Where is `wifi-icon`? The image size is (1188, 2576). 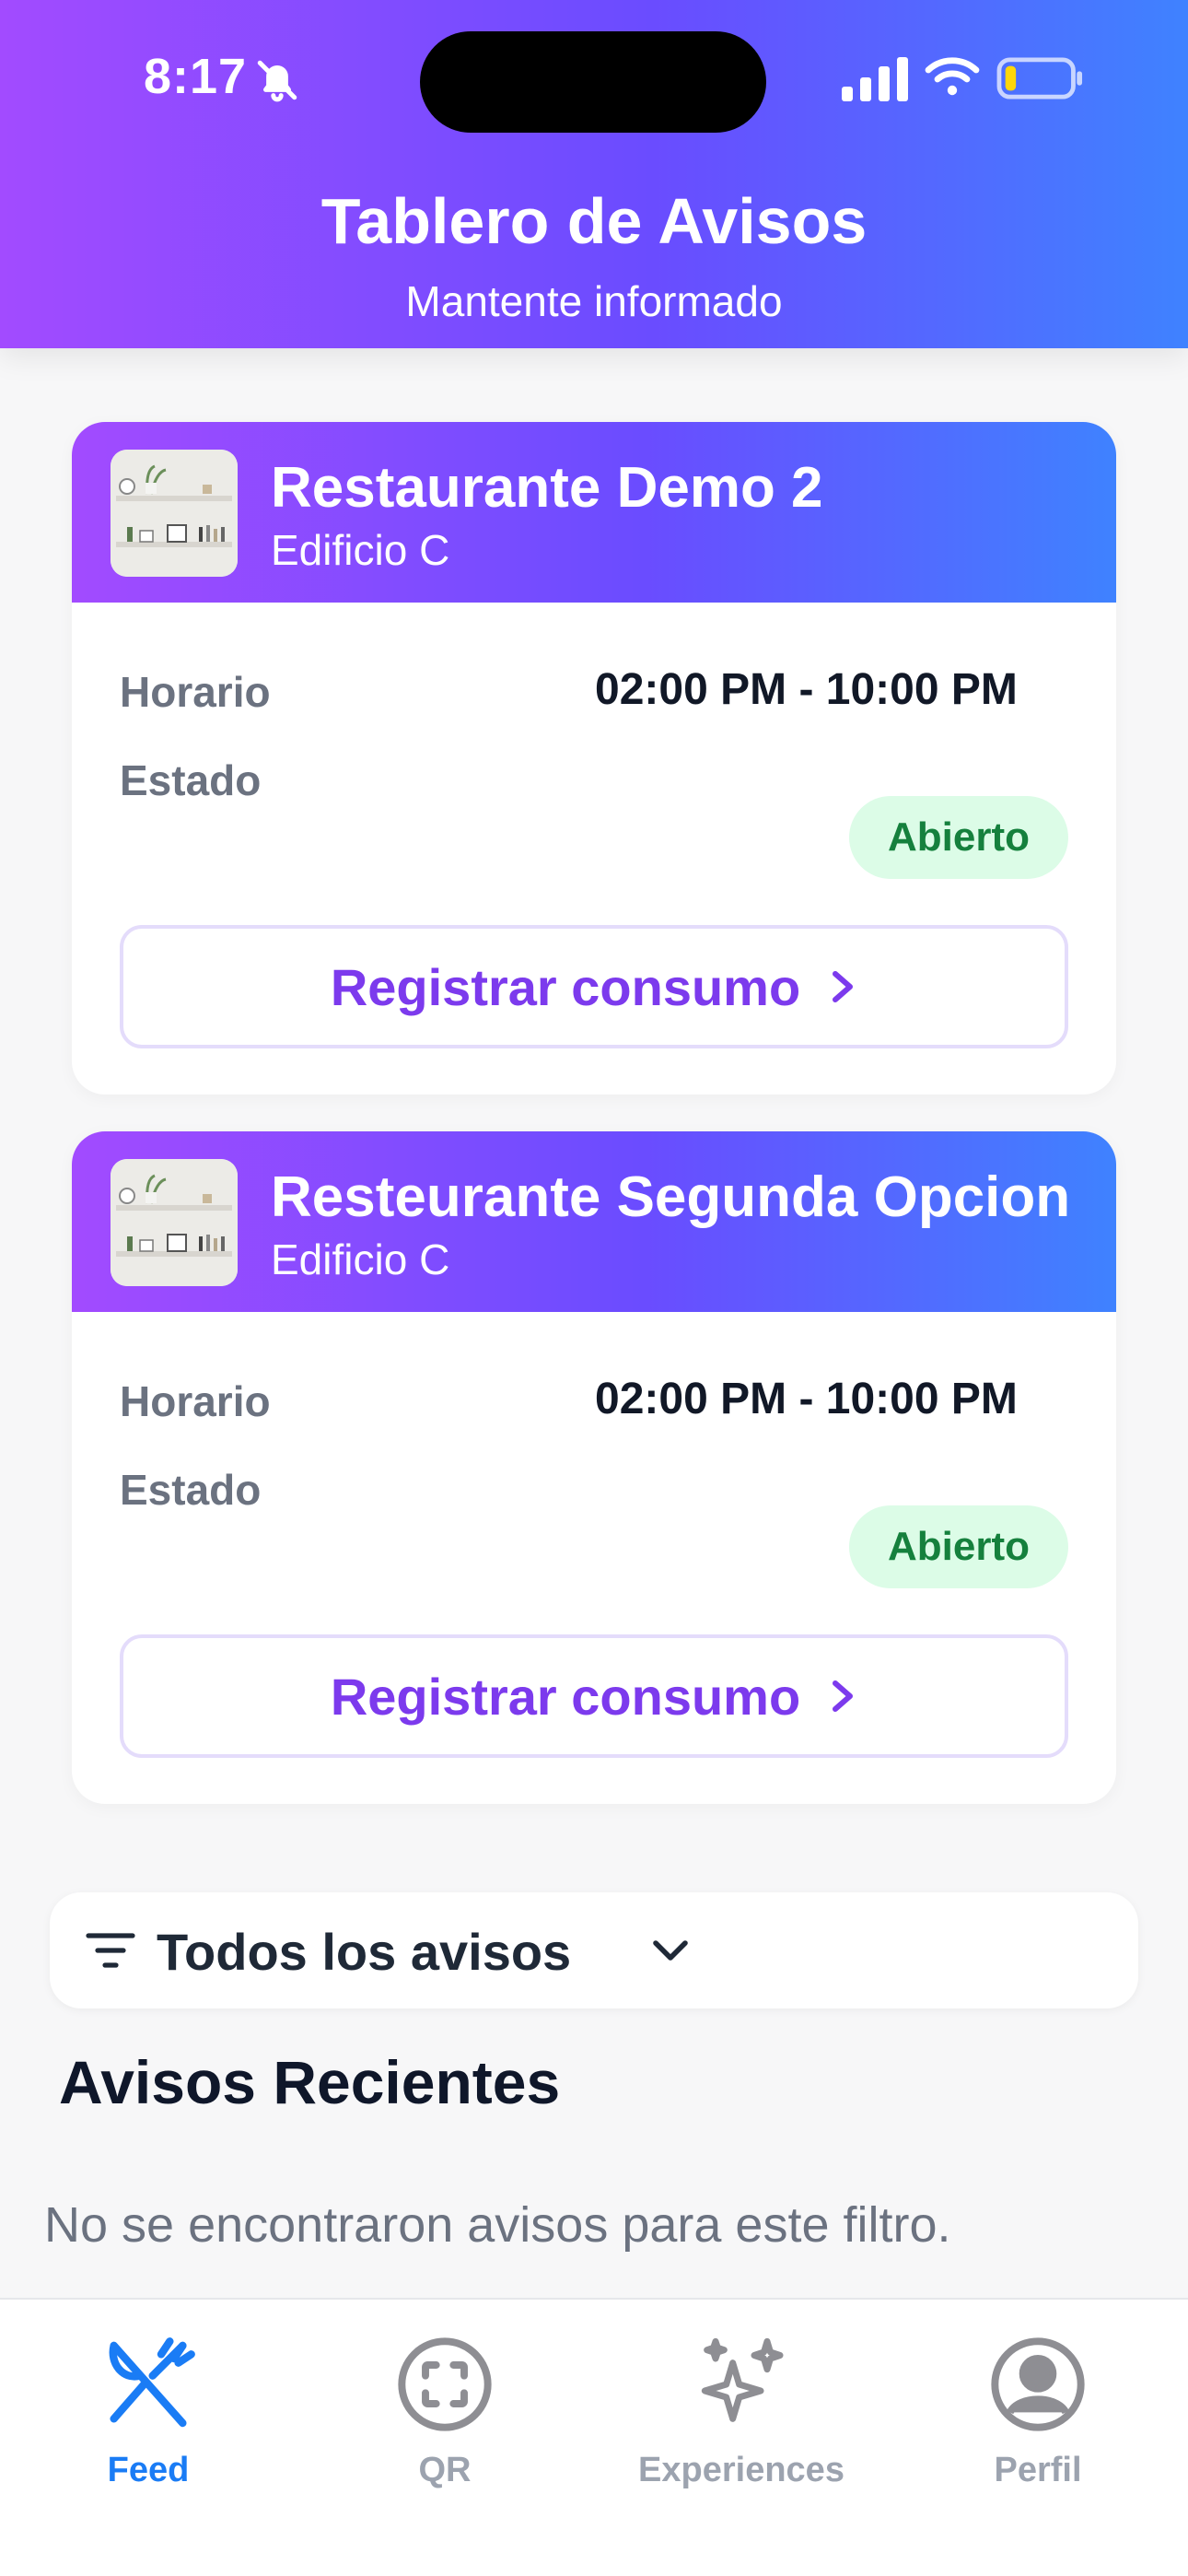 wifi-icon is located at coordinates (952, 76).